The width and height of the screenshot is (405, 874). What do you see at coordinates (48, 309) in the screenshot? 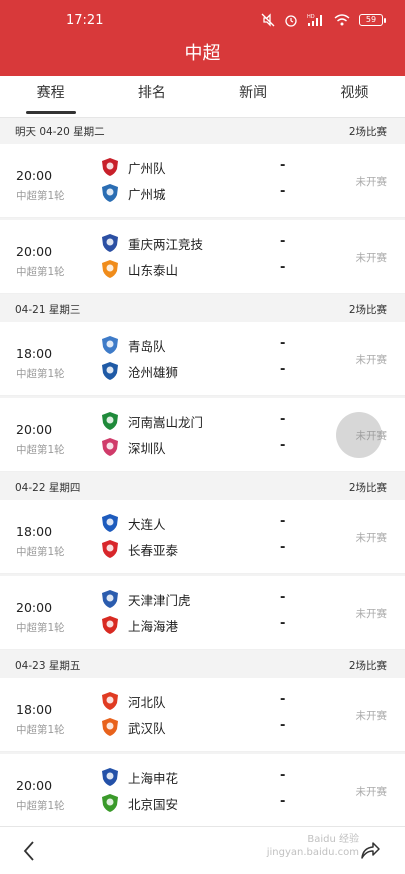
I see `day-date: 04-21 星期三` at bounding box center [48, 309].